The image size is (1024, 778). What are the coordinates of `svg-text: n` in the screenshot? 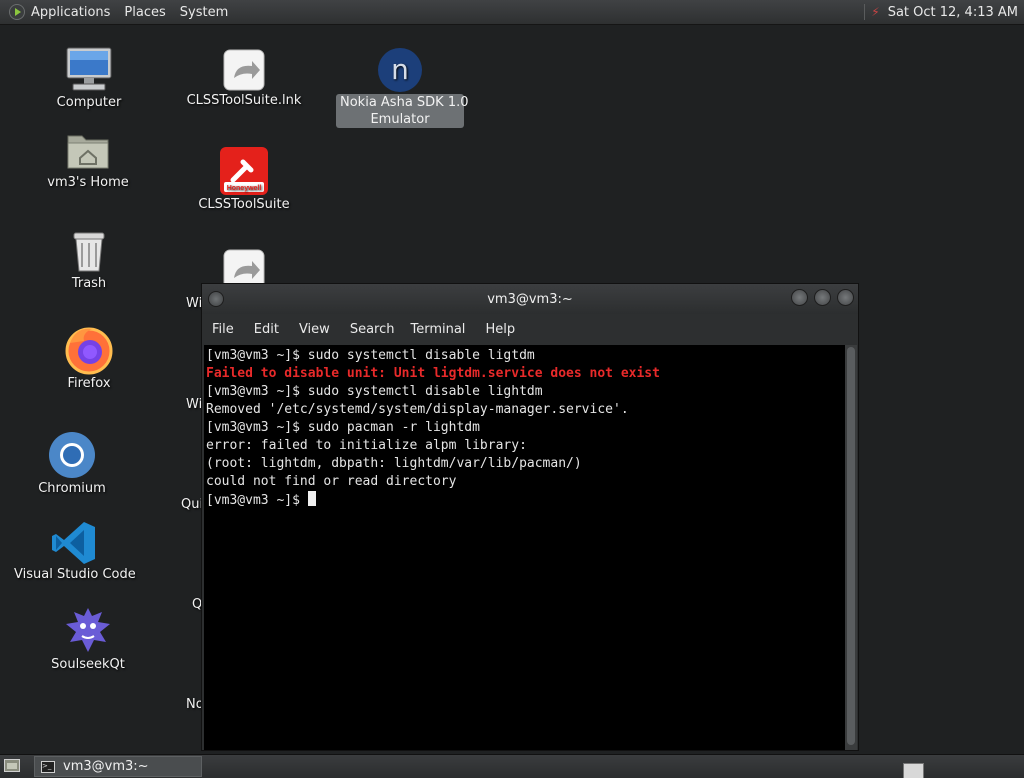 It's located at (400, 69).